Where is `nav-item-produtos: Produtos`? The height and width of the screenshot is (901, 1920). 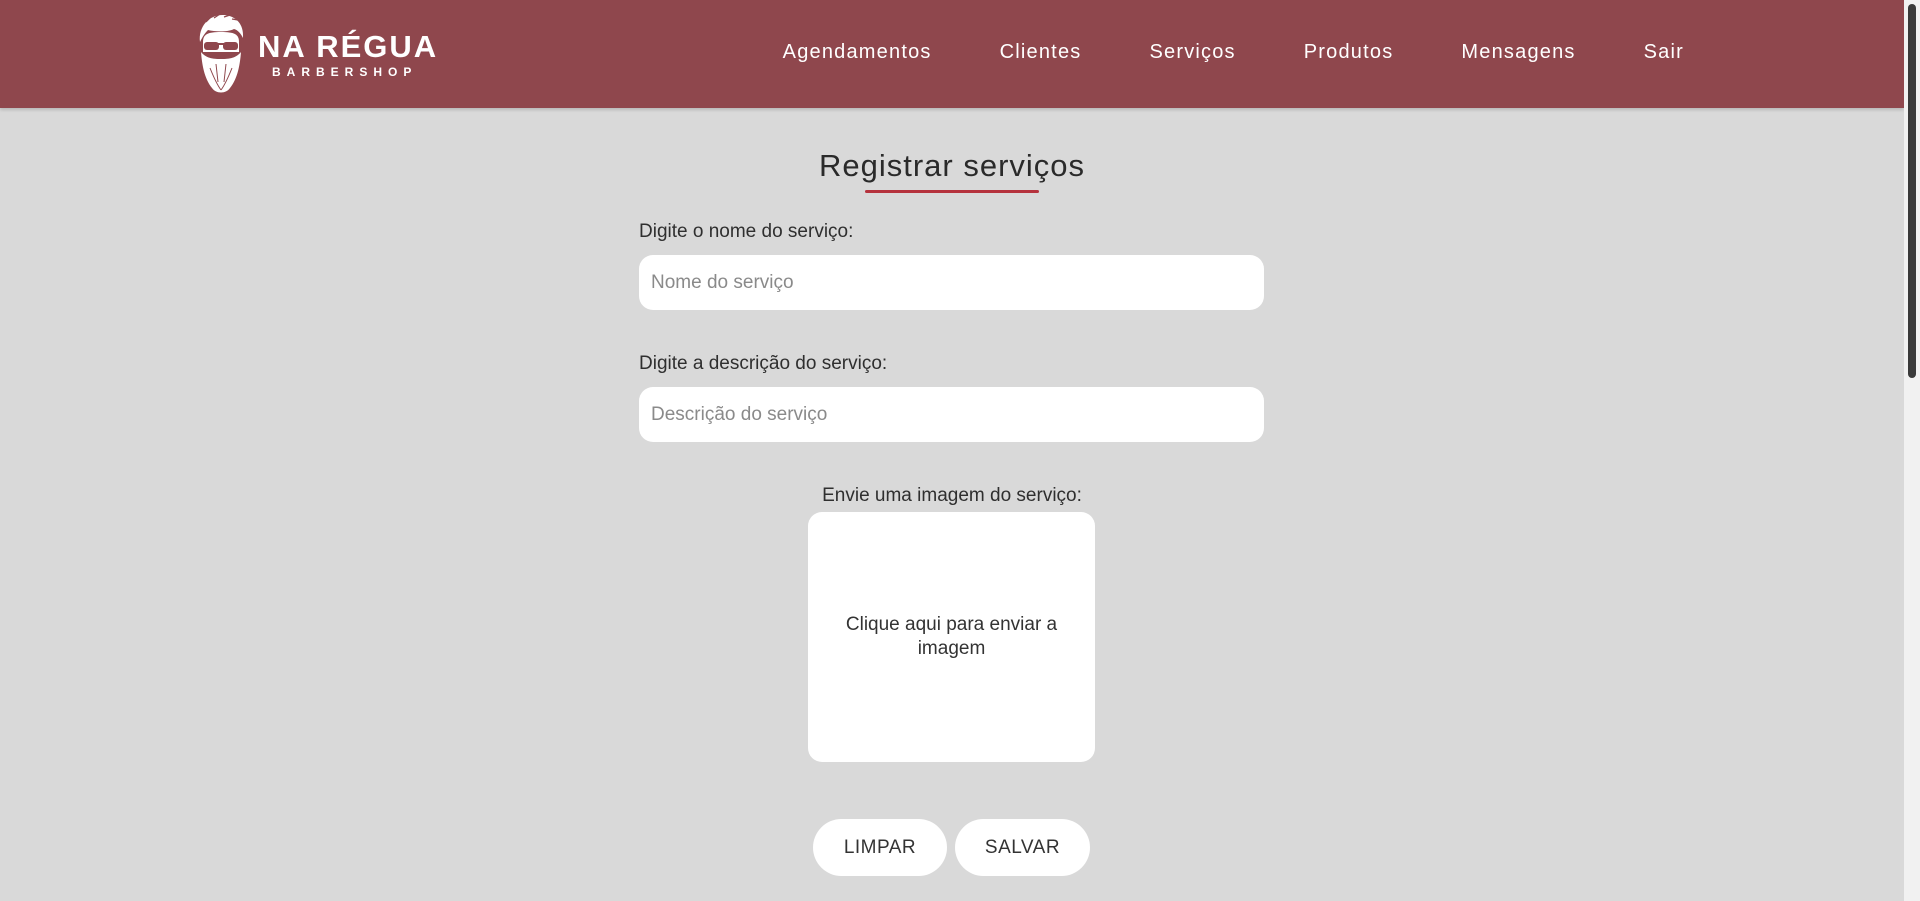
nav-item-produtos: Produtos is located at coordinates (1349, 52).